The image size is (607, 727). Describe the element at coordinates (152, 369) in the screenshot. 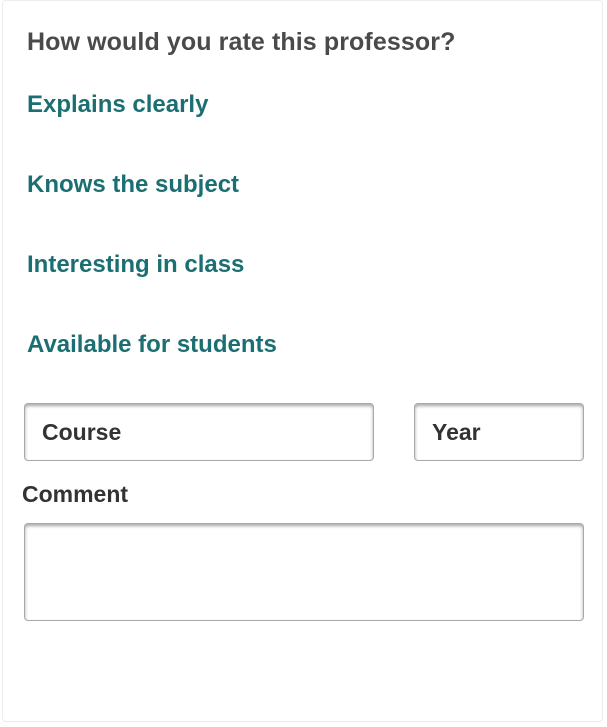

I see `criterion-available-for-students: Available for students` at that location.